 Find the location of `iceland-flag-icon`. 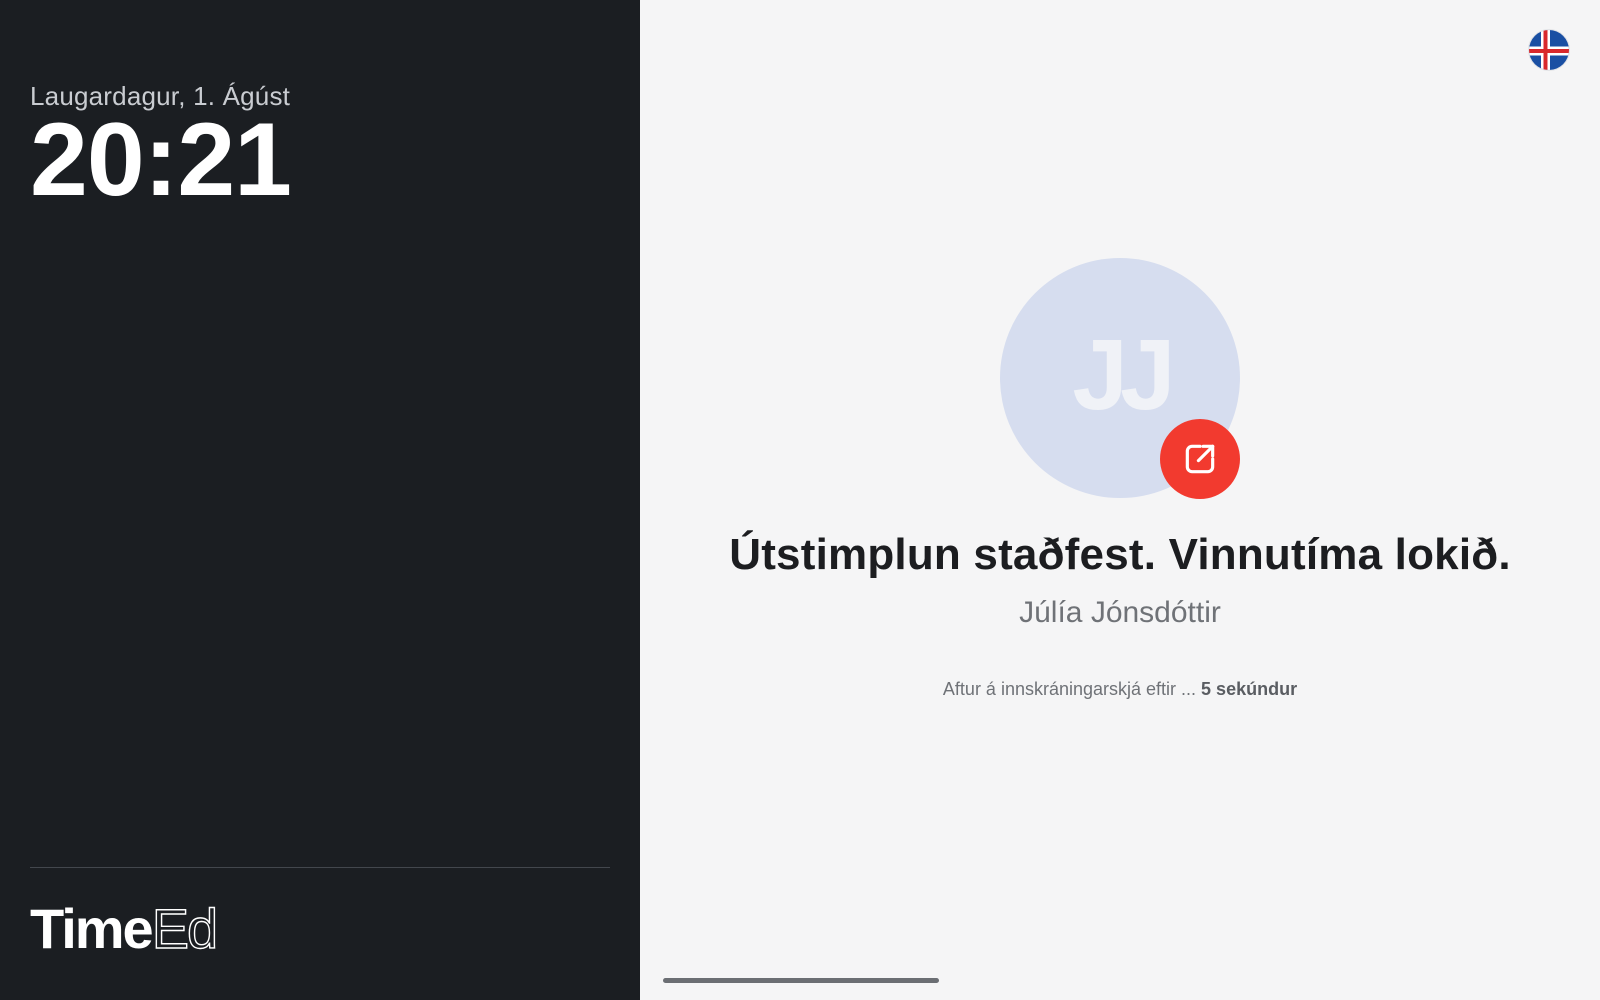

iceland-flag-icon is located at coordinates (1549, 50).